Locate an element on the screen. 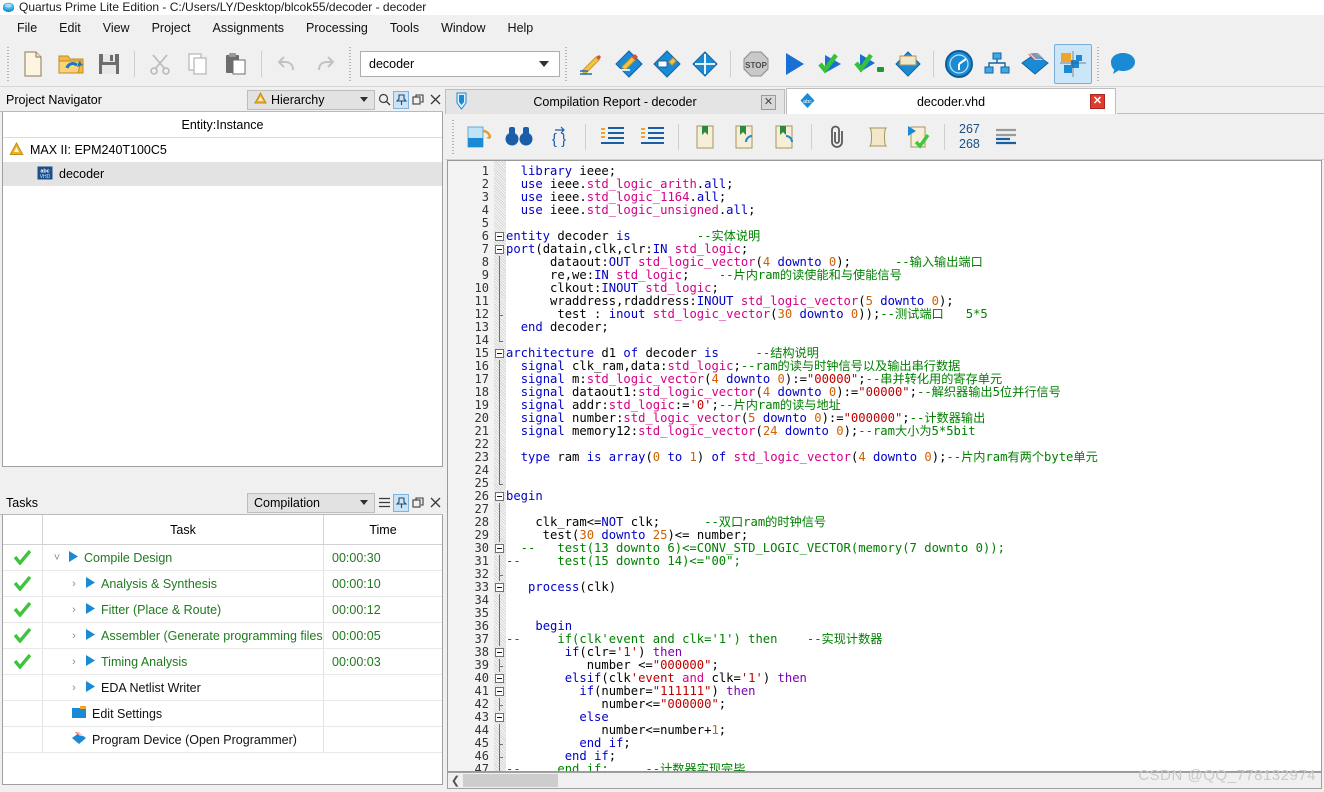  pin-planner-icon is located at coordinates (667, 64).